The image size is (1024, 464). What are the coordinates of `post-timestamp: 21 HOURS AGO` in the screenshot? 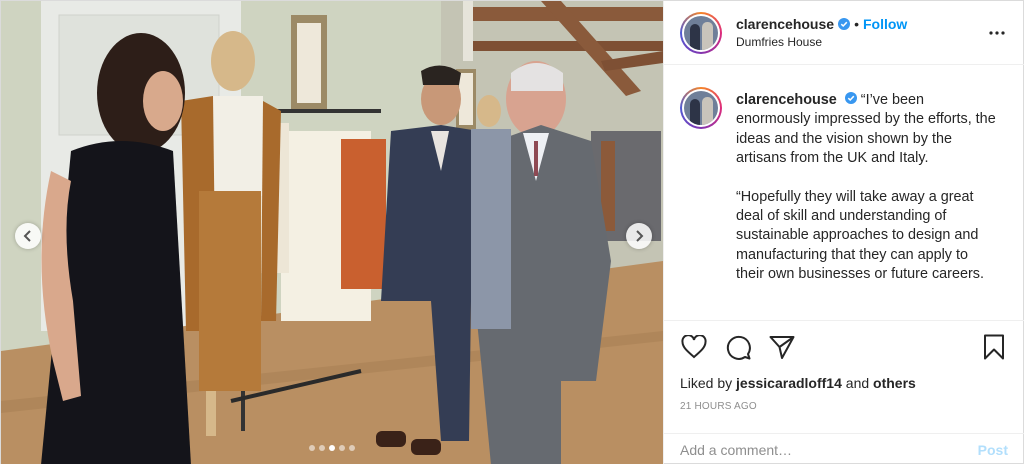 It's located at (844, 406).